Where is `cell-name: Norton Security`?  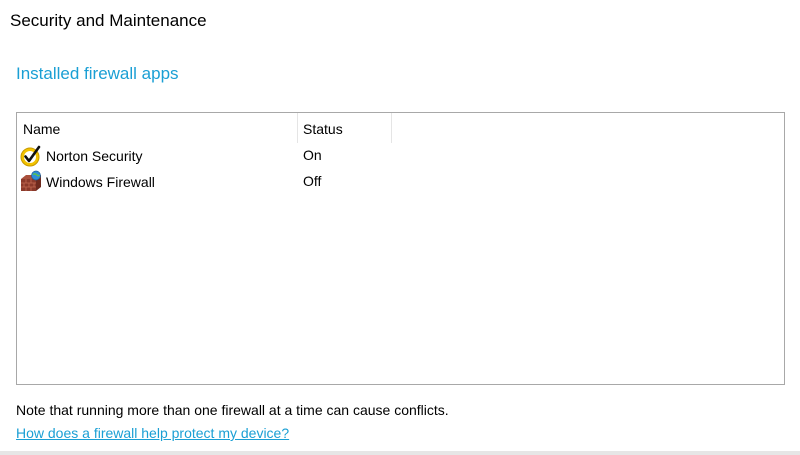 cell-name: Norton Security is located at coordinates (80, 155).